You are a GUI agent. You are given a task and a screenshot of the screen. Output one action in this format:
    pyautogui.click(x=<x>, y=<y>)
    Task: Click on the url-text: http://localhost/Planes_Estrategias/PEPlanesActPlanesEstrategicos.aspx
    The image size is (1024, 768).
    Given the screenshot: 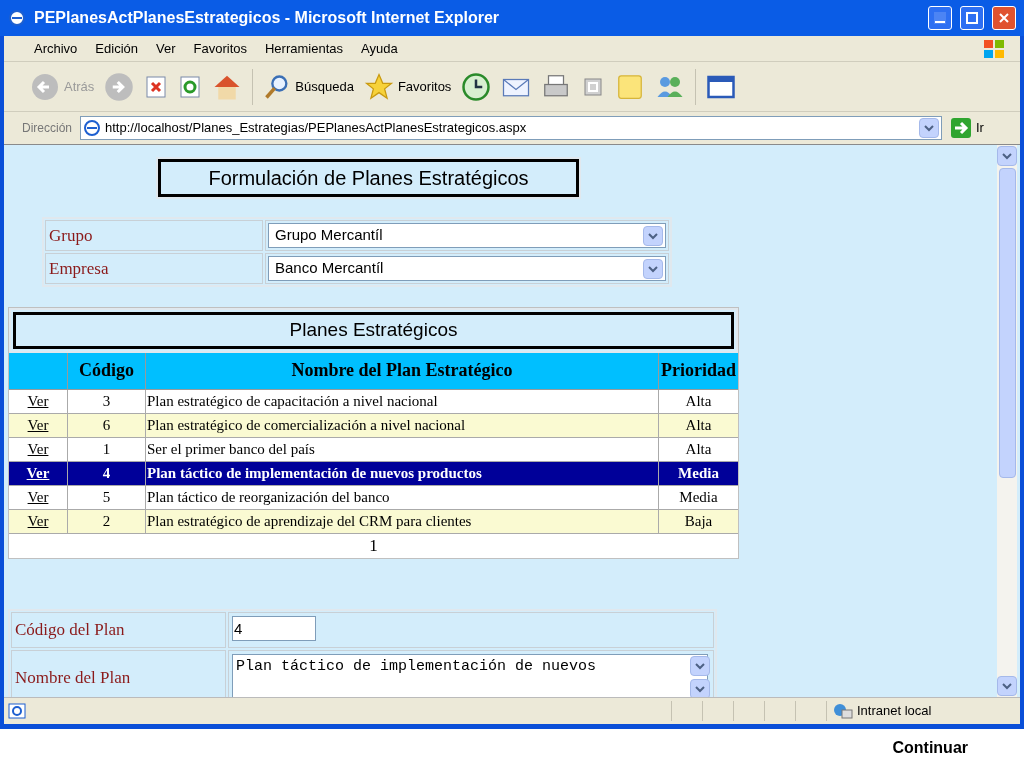 What is the action you would take?
    pyautogui.click(x=316, y=128)
    